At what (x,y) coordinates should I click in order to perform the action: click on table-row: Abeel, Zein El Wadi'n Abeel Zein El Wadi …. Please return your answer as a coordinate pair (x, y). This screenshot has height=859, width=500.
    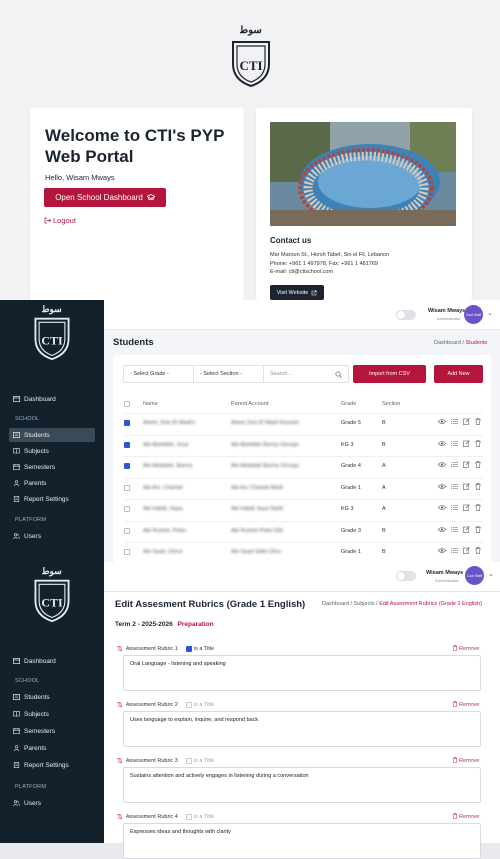
    Looking at the image, I should click on (303, 423).